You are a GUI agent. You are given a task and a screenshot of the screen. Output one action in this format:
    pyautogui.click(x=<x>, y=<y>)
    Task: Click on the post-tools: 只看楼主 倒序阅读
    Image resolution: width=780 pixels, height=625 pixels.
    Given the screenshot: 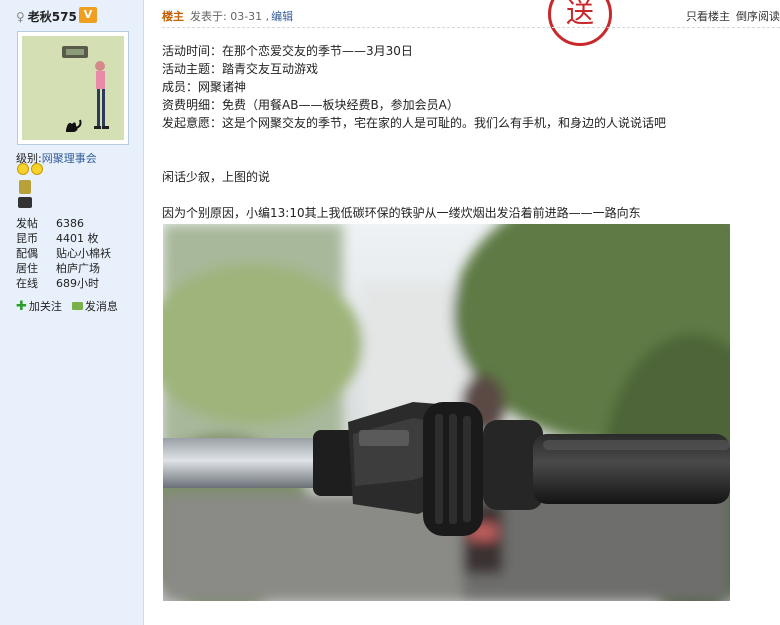 What is the action you would take?
    pyautogui.click(x=730, y=16)
    